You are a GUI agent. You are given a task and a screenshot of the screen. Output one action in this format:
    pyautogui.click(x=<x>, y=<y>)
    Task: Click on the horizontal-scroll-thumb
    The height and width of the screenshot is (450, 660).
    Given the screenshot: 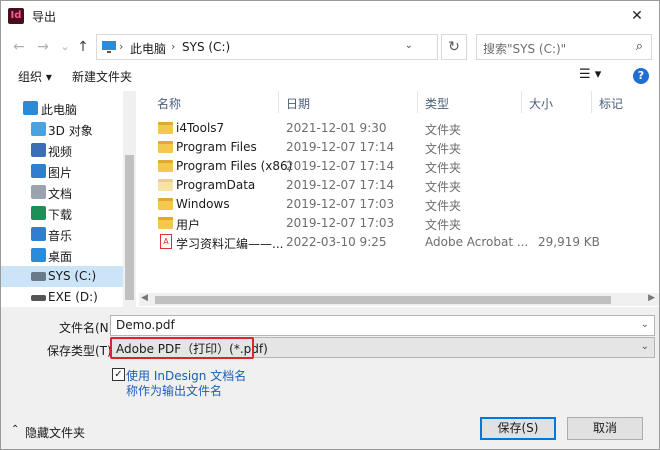 What is the action you would take?
    pyautogui.click(x=383, y=300)
    